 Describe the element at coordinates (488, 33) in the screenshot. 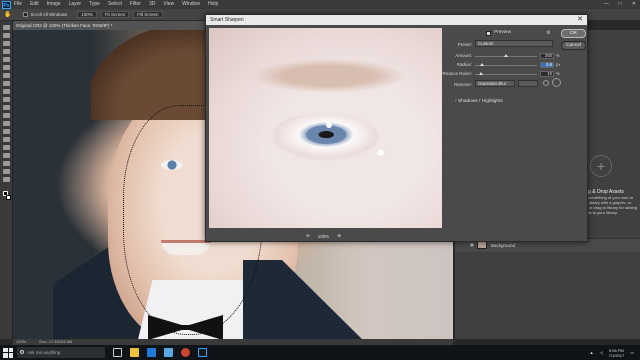

I see `preview-checkbox` at that location.